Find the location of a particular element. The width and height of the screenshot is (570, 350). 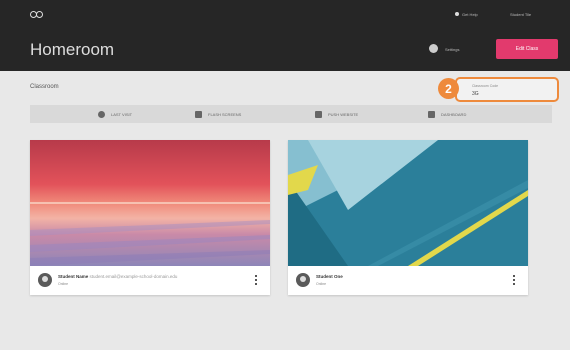

classroom-code-label: Classroom Code is located at coordinates (485, 86).